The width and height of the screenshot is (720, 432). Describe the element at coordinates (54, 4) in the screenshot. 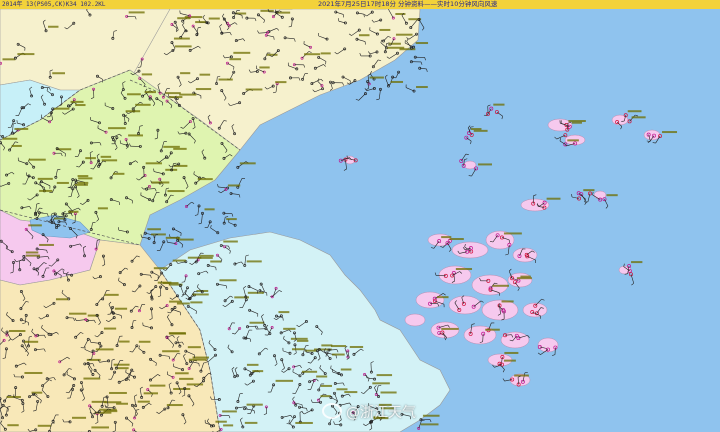

I see `header-left-text: 2014年 13(PS05,CK)K34 102.2KL` at that location.